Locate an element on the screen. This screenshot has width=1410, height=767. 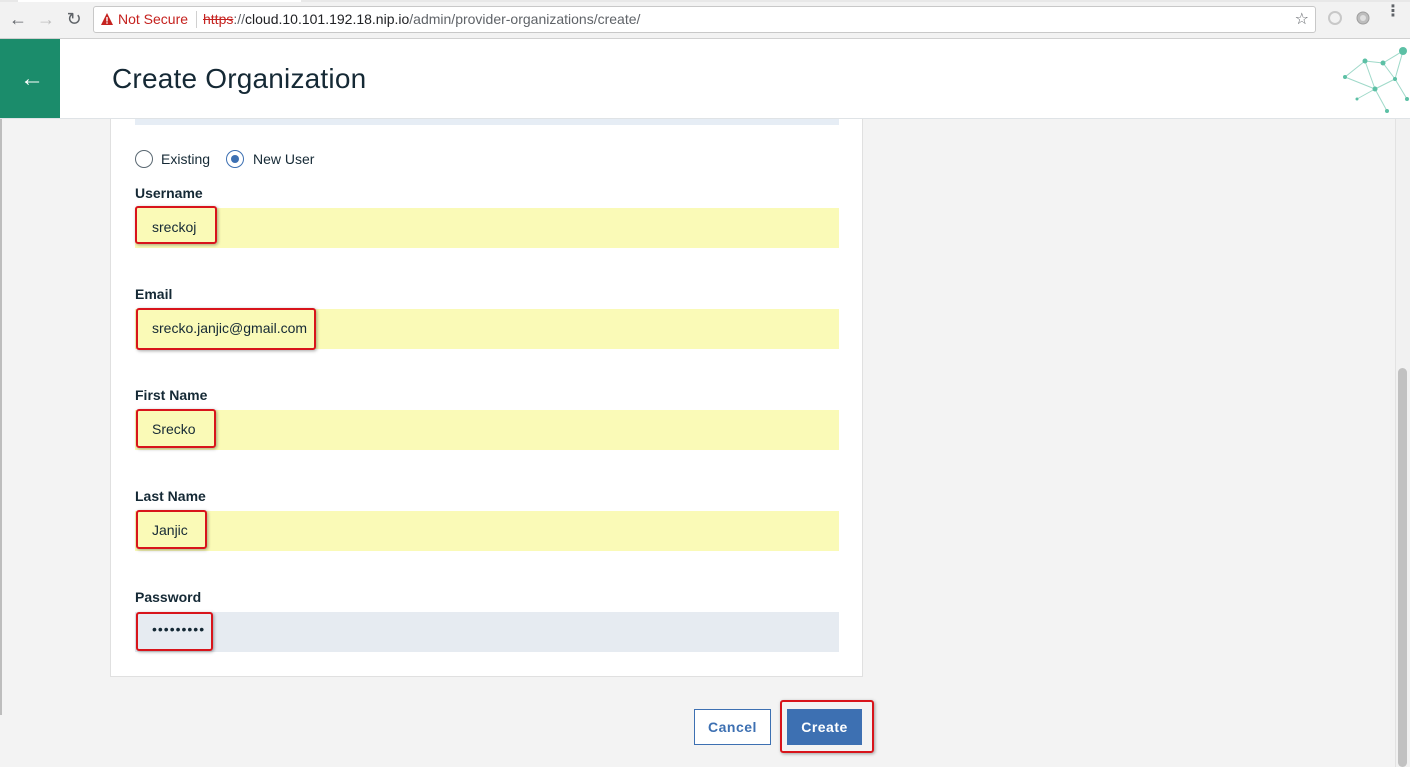
page-header: ← Create Organization is located at coordinates (705, 79).